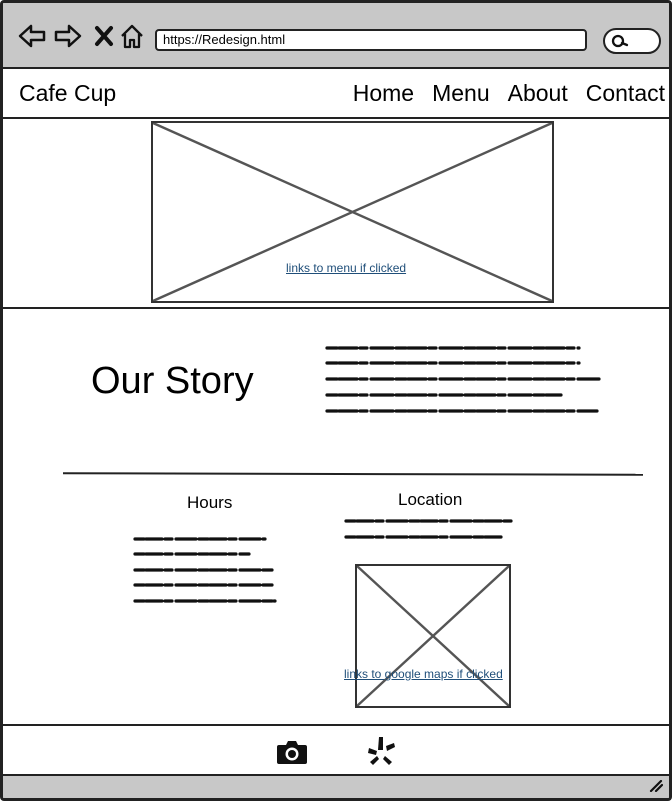 This screenshot has width=672, height=801. I want to click on camera-icon, so click(292, 751).